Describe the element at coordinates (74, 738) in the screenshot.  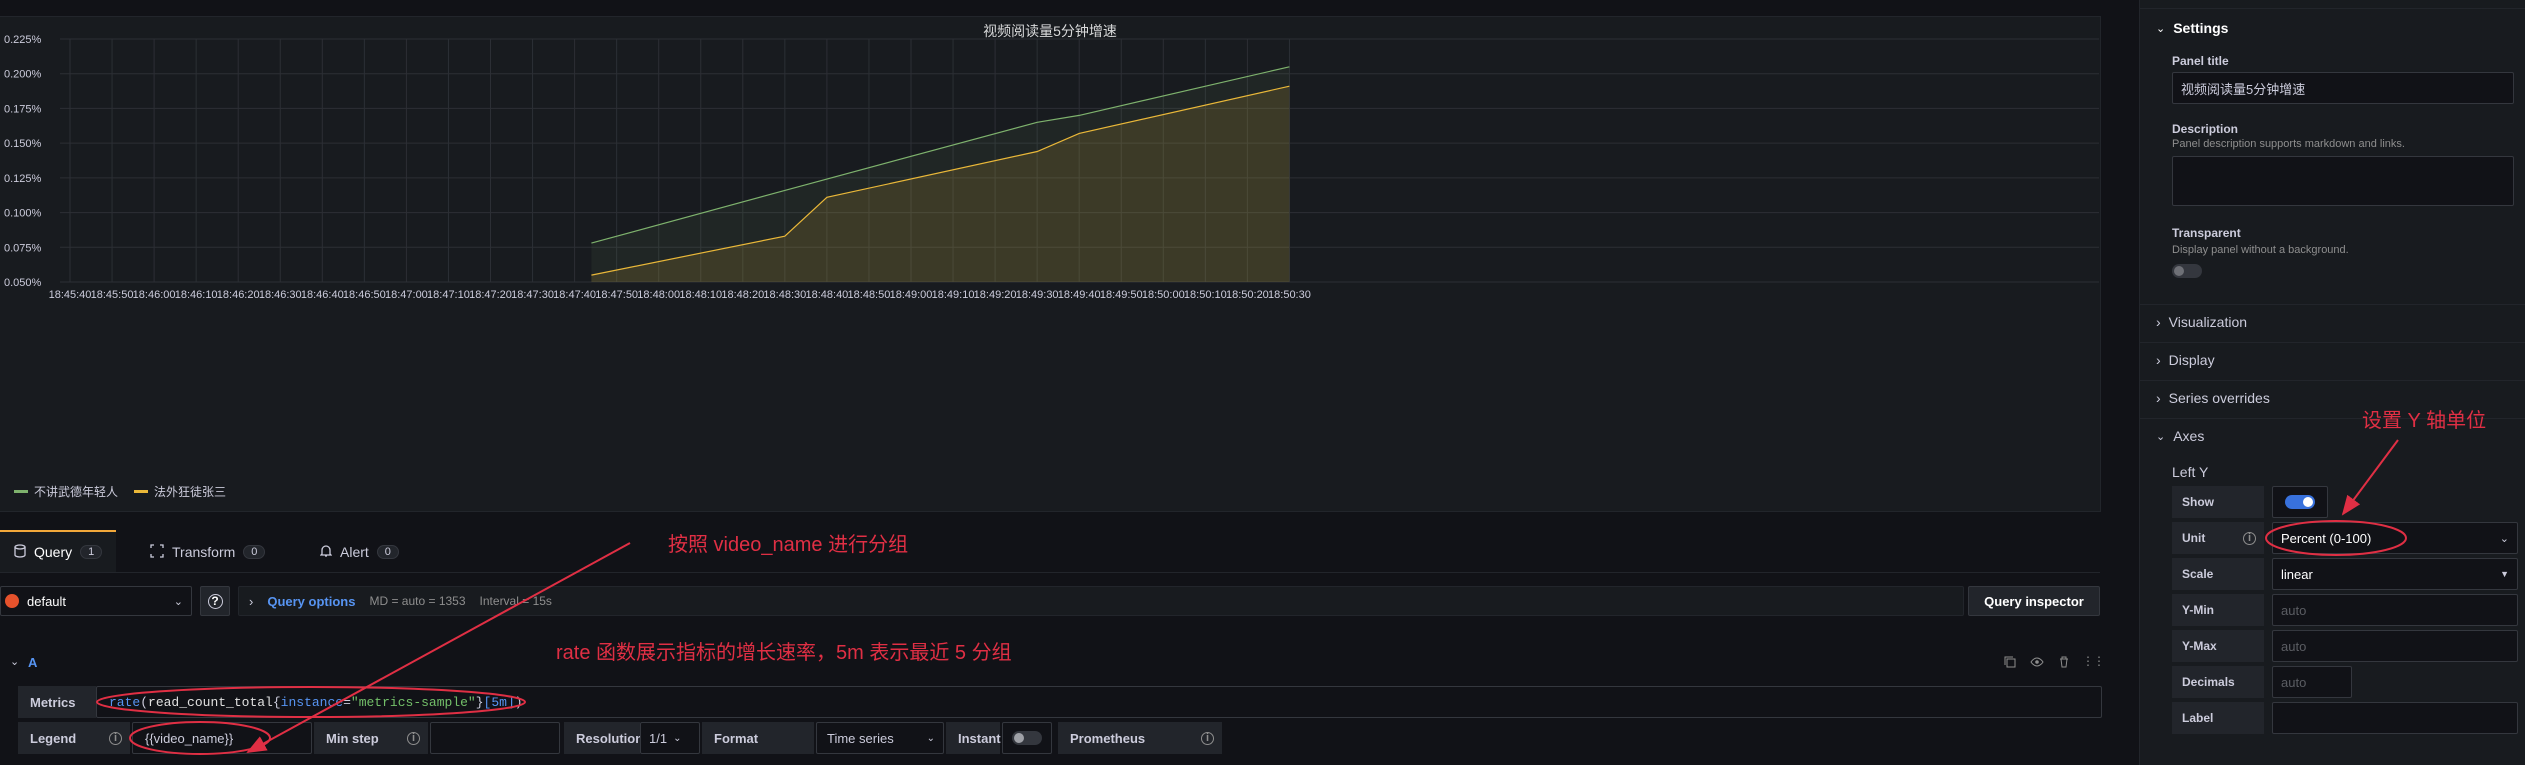
I see `legend-format-label: Legend i` at that location.